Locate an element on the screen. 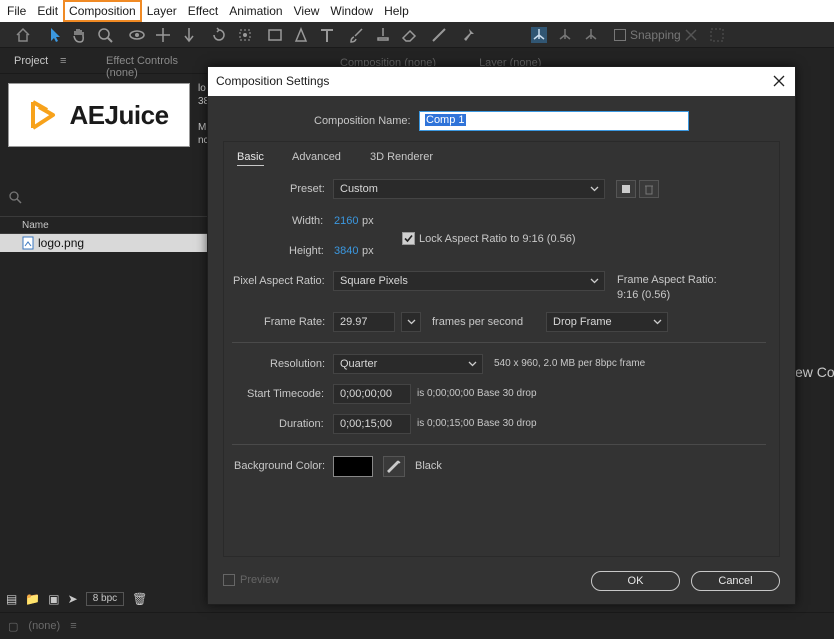  tab-advanced: Advanced is located at coordinates (316, 157).